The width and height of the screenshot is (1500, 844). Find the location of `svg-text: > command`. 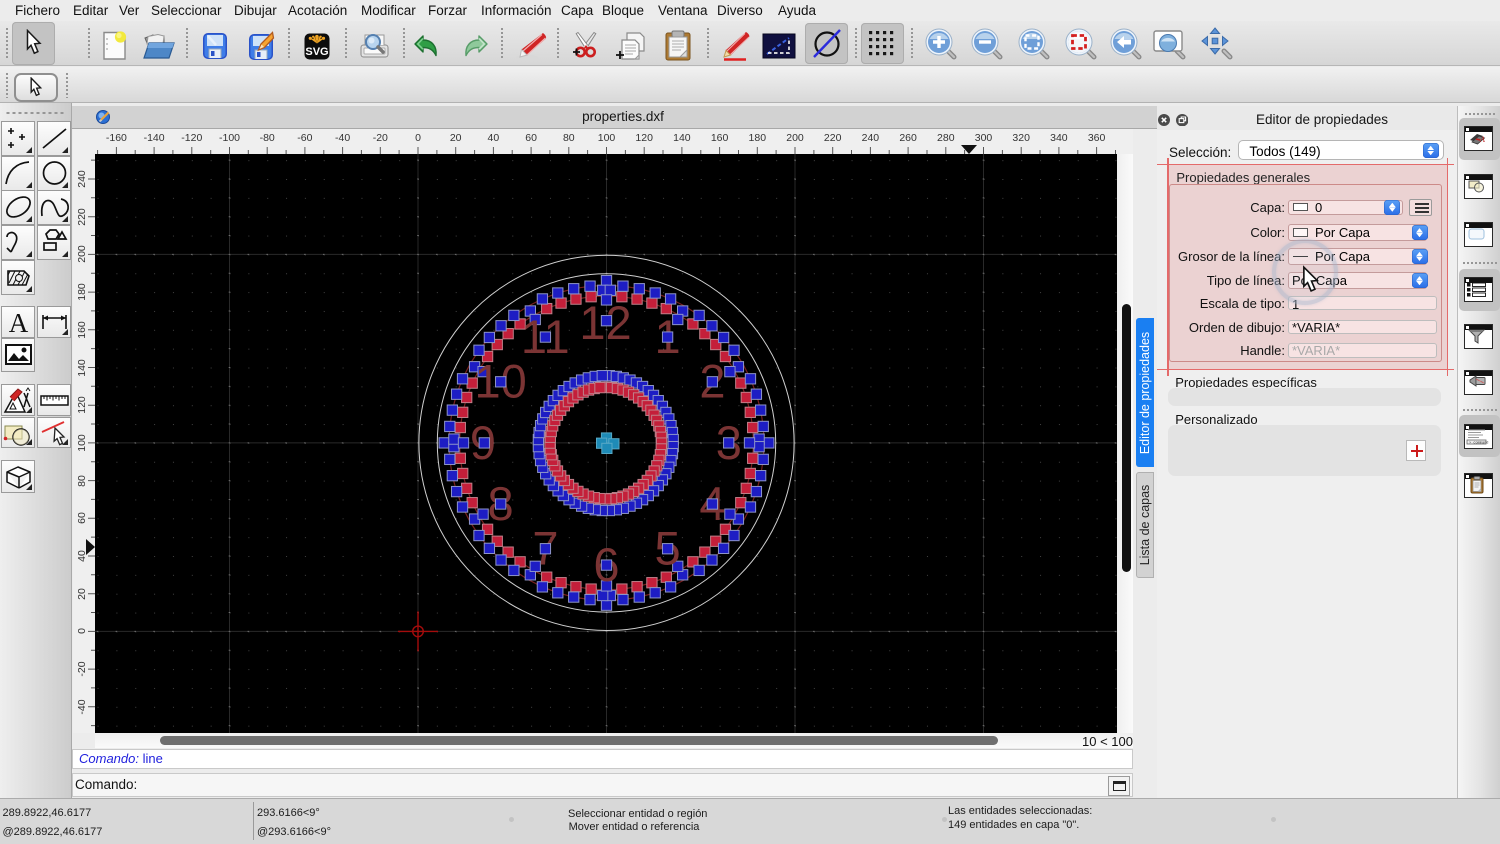

svg-text: > command is located at coordinates (1478, 442).